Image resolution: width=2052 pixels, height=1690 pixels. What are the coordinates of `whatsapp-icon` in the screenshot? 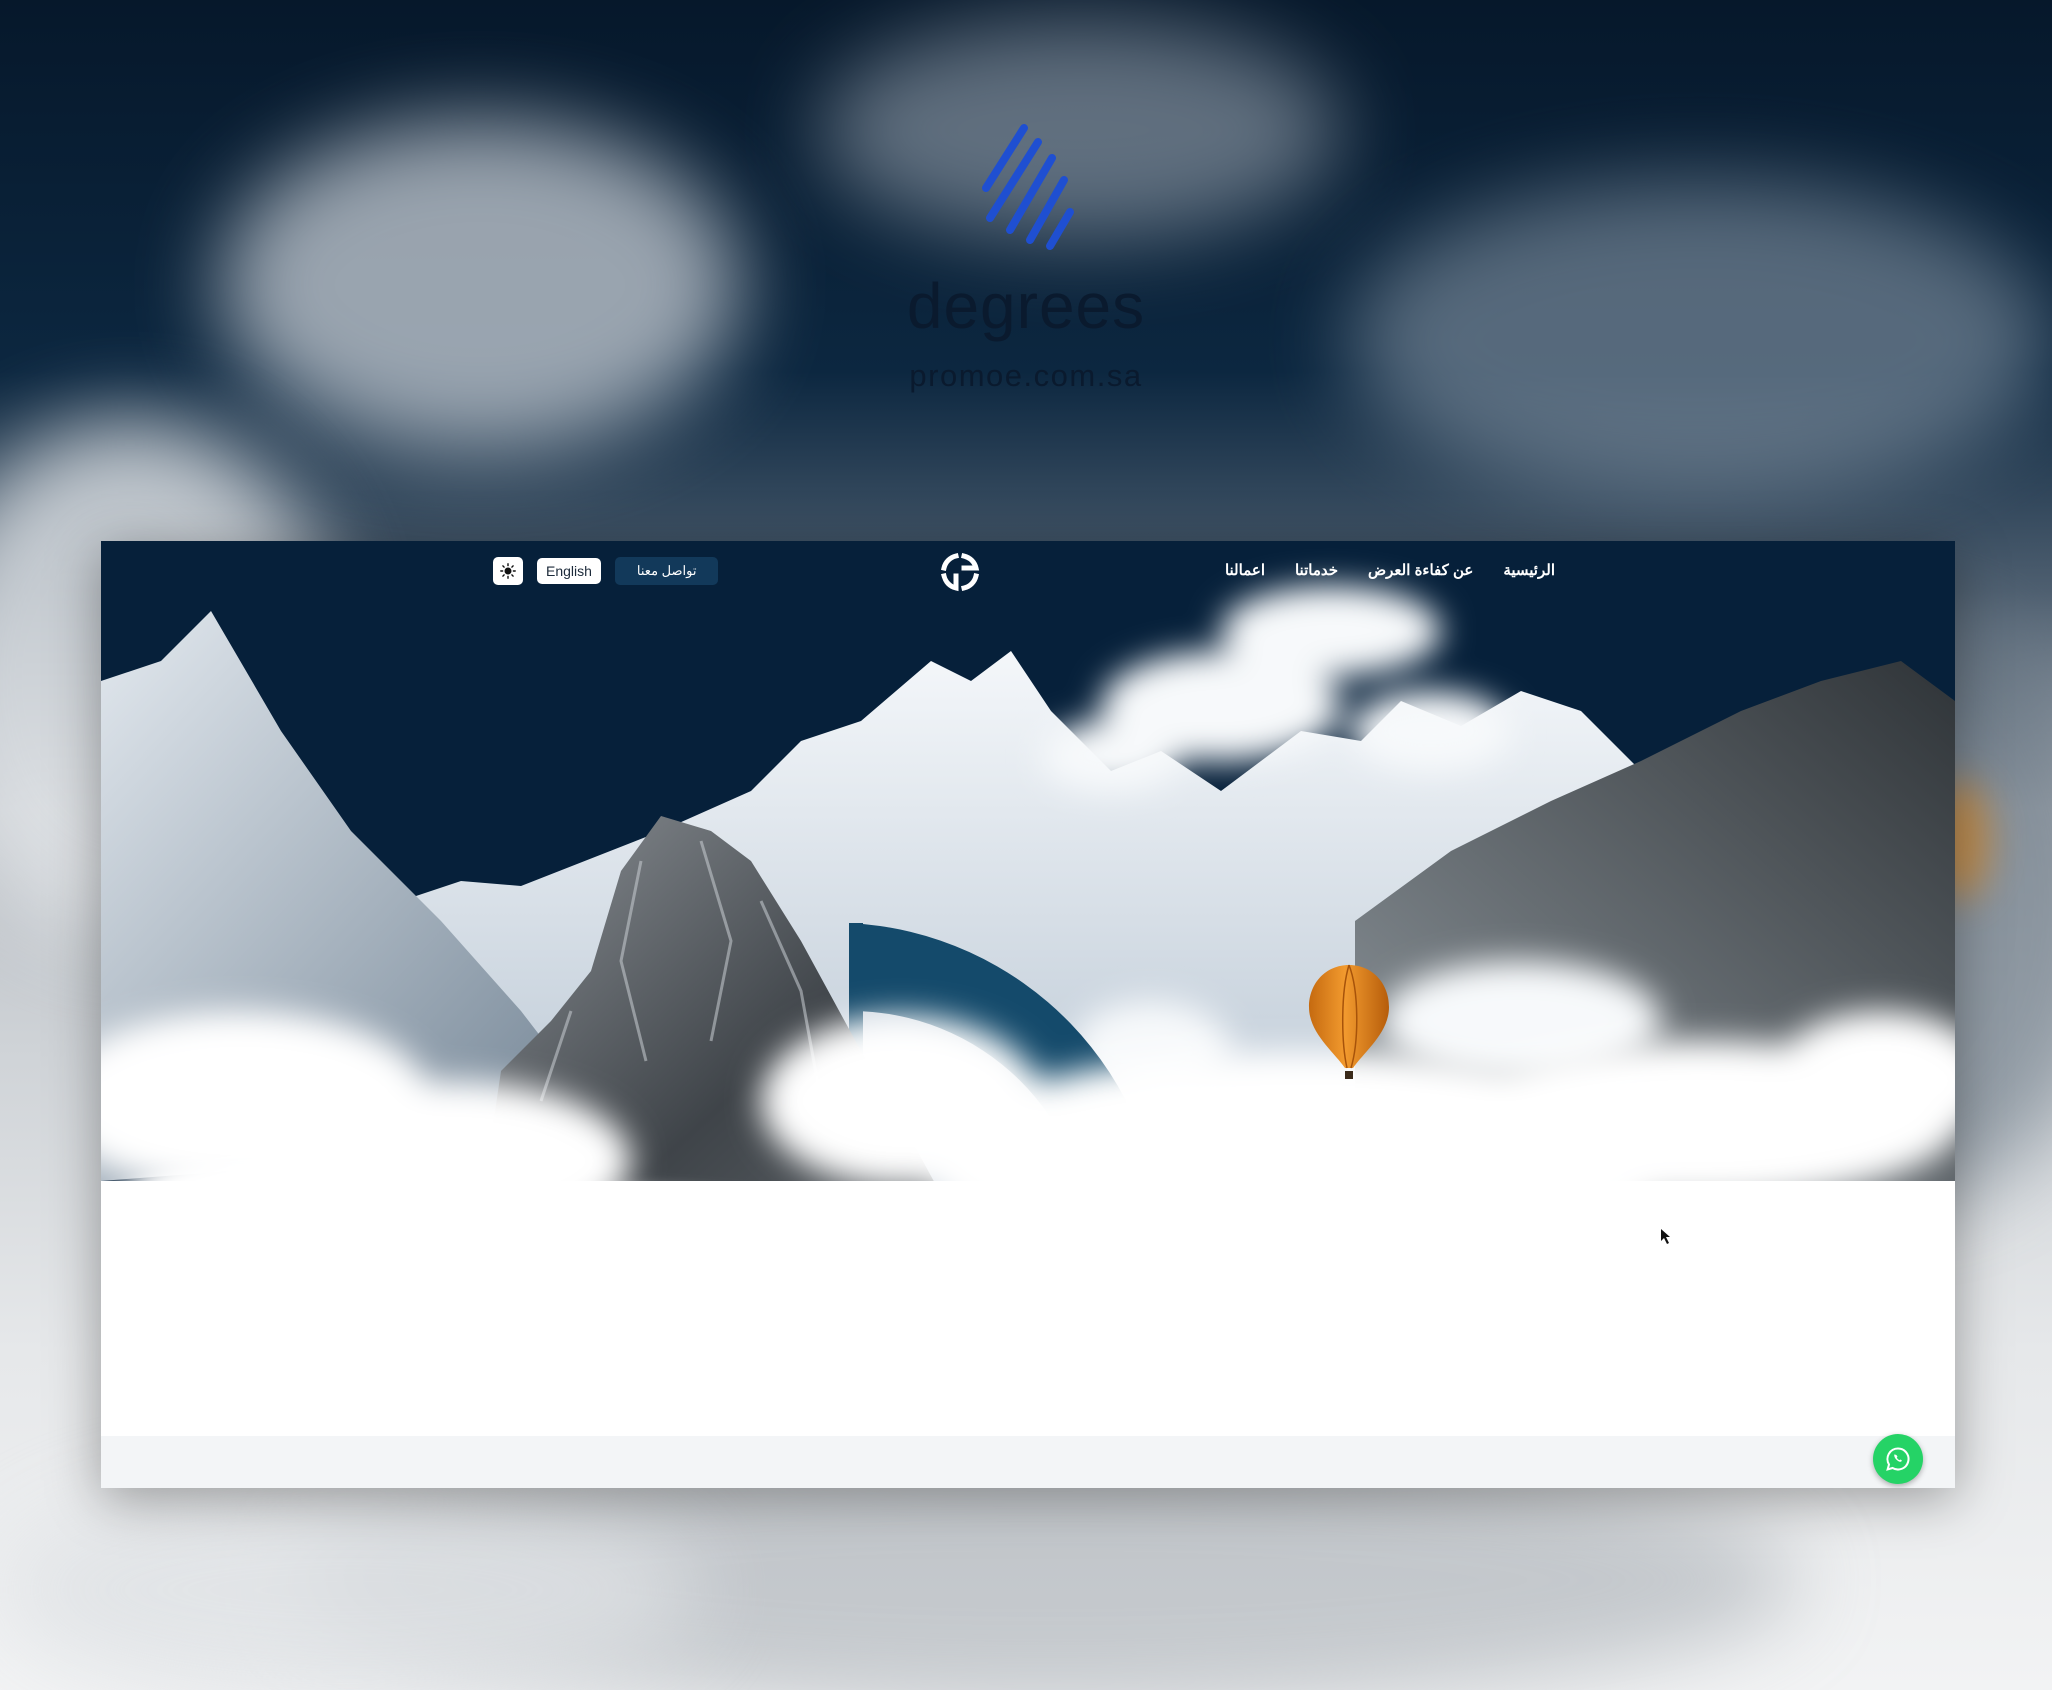 It's located at (1898, 1459).